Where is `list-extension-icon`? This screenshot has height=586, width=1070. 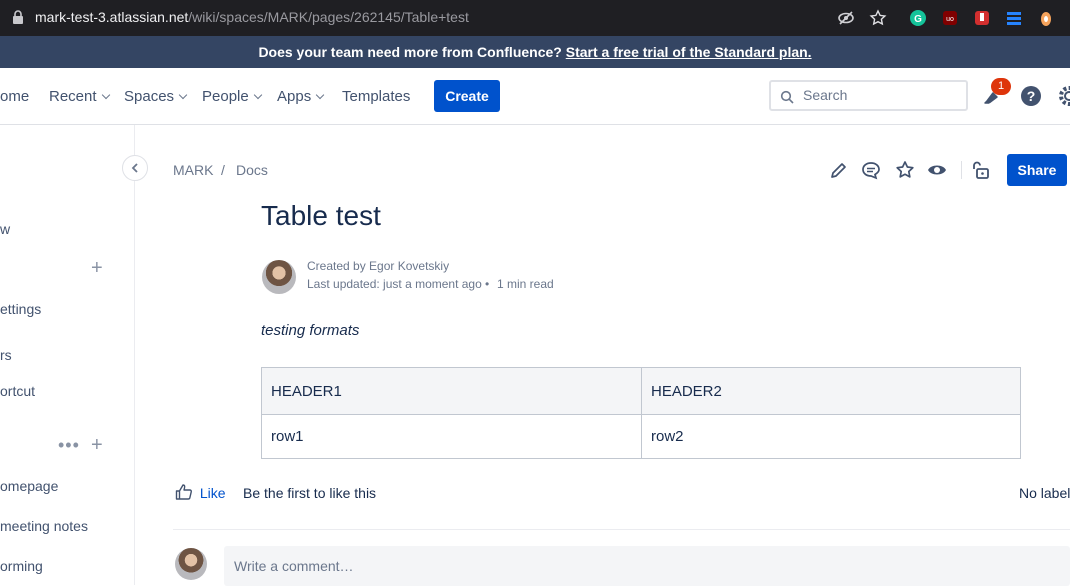 list-extension-icon is located at coordinates (1014, 18).